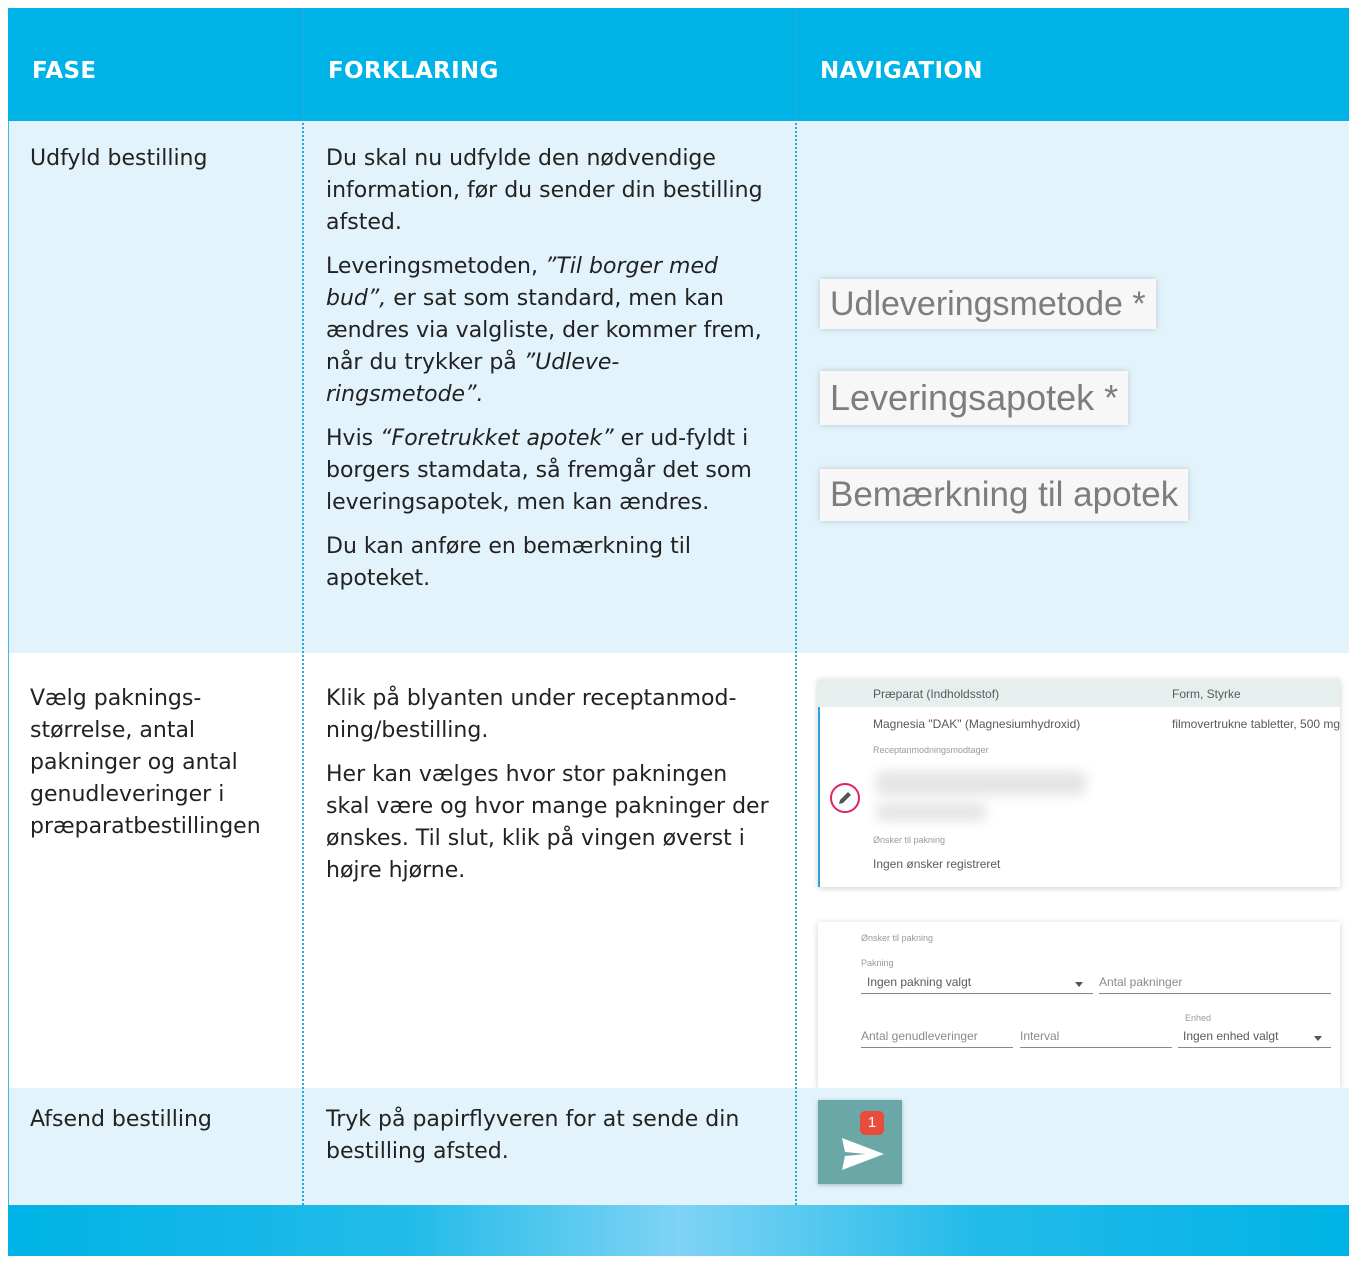 The height and width of the screenshot is (1265, 1349). I want to click on column-form-styrke: Form, Styrke, so click(1206, 694).